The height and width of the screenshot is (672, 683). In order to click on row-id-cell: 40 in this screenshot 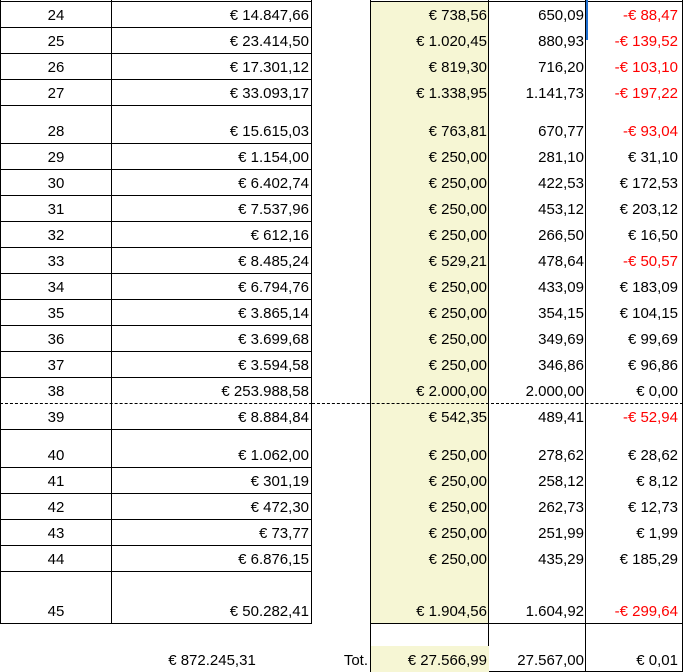, I will do `click(56, 448)`.